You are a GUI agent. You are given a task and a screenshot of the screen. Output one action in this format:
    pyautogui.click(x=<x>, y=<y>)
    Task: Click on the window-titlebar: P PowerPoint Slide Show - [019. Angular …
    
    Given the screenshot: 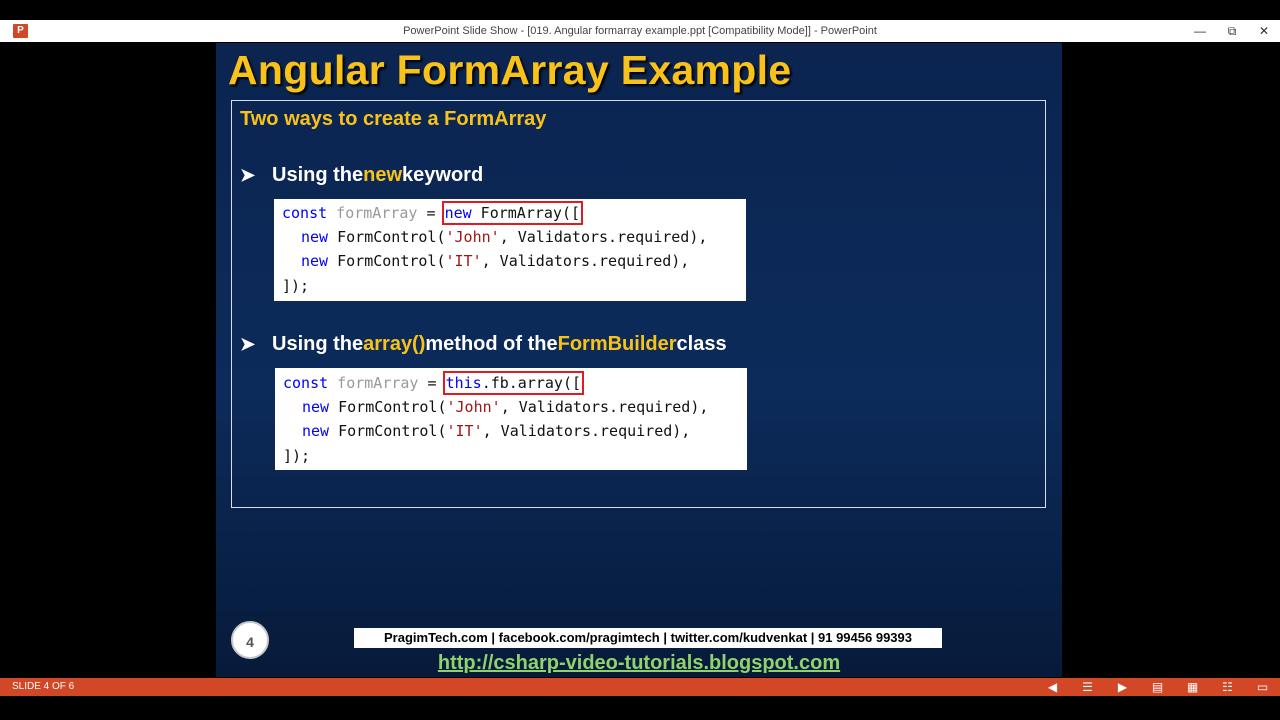 What is the action you would take?
    pyautogui.click(x=640, y=31)
    